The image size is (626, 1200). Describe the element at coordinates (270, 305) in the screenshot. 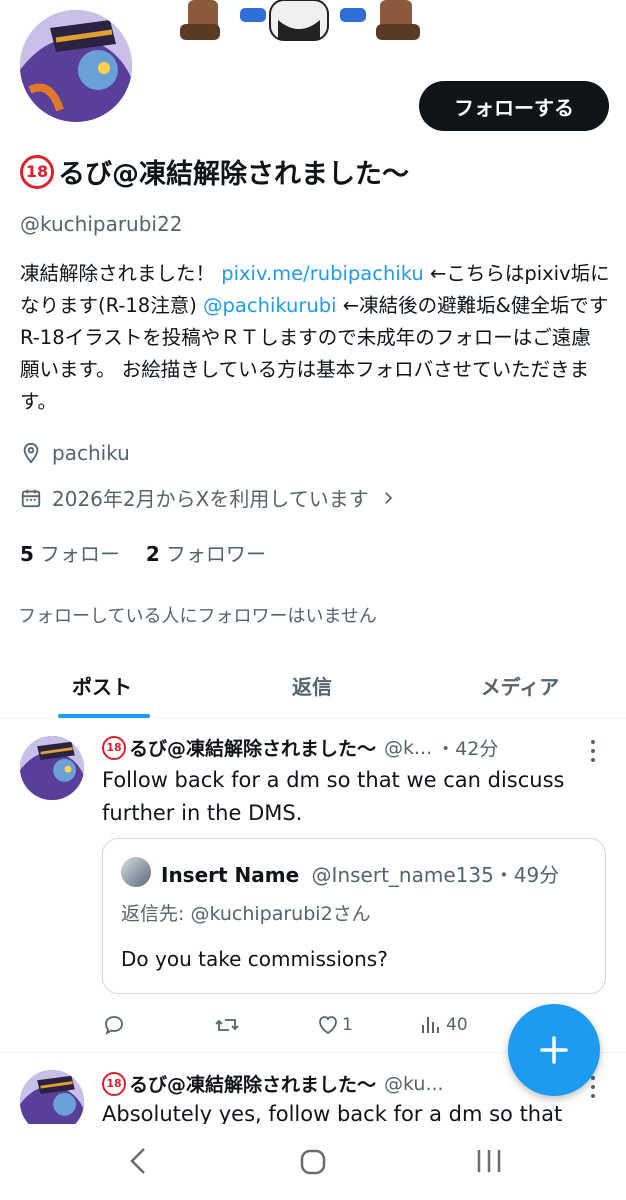

I see `bio-link-mention: @pachikurubi` at that location.